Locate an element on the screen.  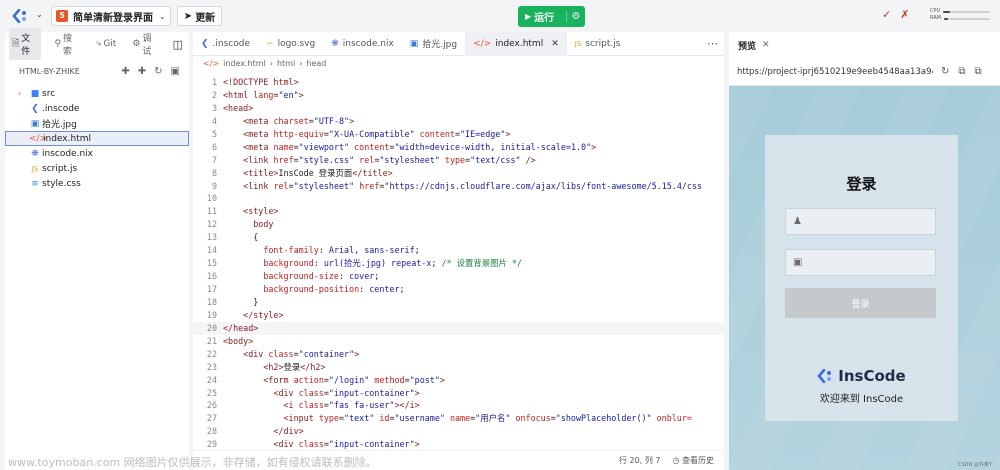
code-token: action is located at coordinates (308, 379).